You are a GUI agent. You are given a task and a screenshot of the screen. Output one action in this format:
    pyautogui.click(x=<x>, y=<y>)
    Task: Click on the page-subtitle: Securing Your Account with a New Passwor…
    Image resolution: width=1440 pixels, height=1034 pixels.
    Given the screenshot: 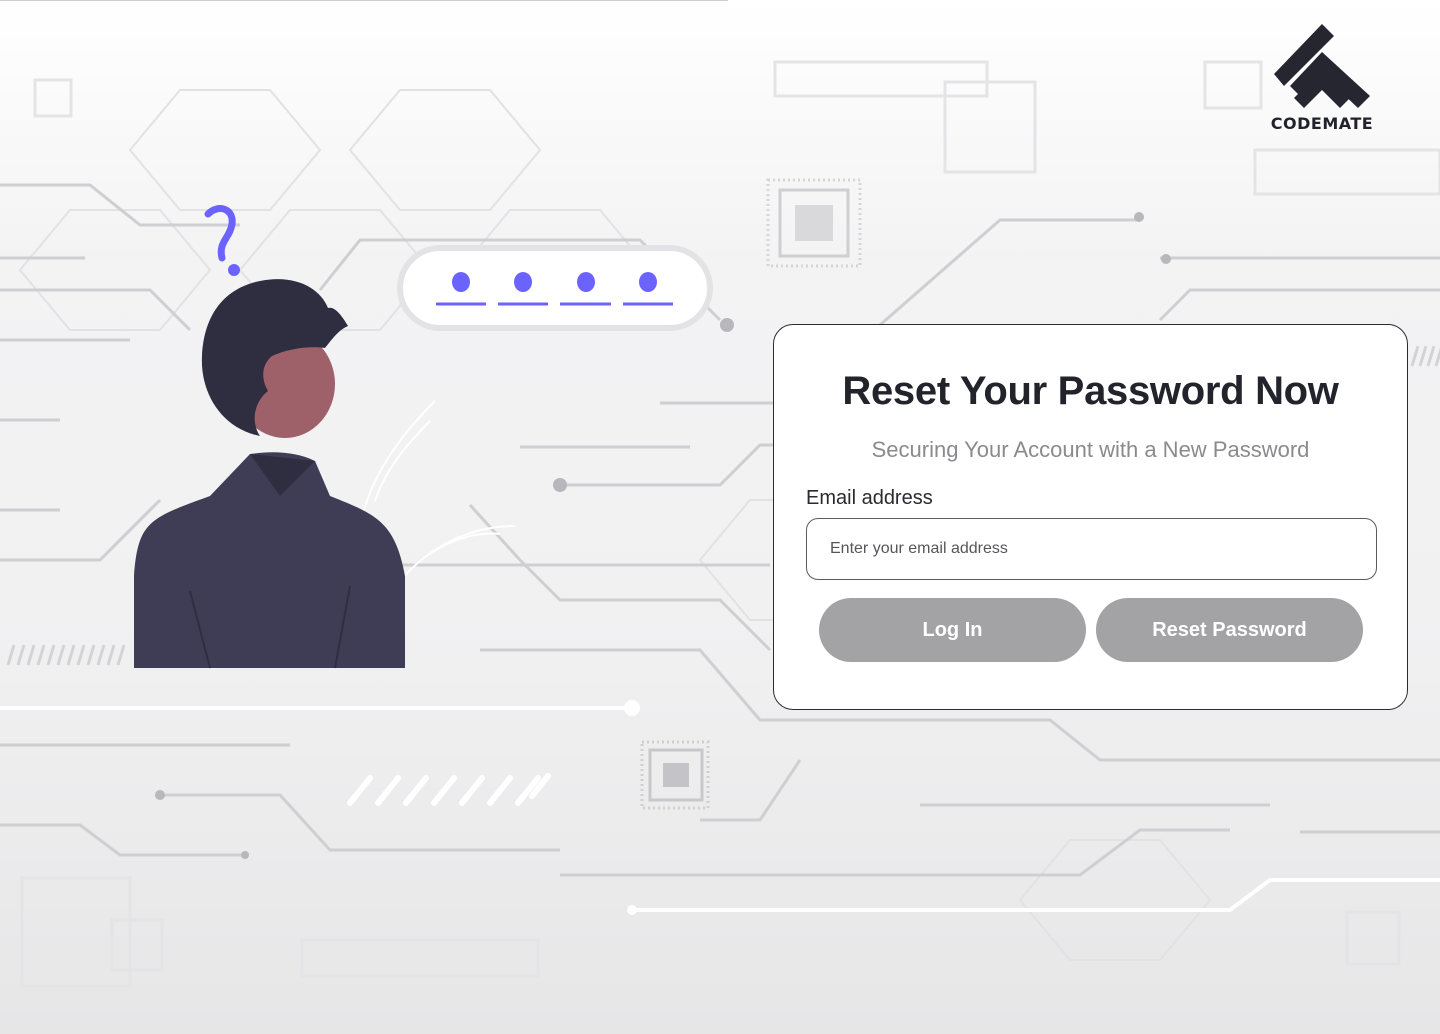 What is the action you would take?
    pyautogui.click(x=1090, y=449)
    